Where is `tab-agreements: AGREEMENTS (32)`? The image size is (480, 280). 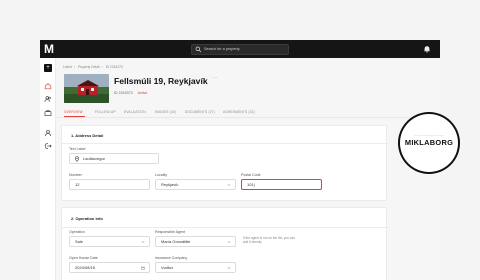 tab-agreements: AGREEMENTS (32) is located at coordinates (239, 112).